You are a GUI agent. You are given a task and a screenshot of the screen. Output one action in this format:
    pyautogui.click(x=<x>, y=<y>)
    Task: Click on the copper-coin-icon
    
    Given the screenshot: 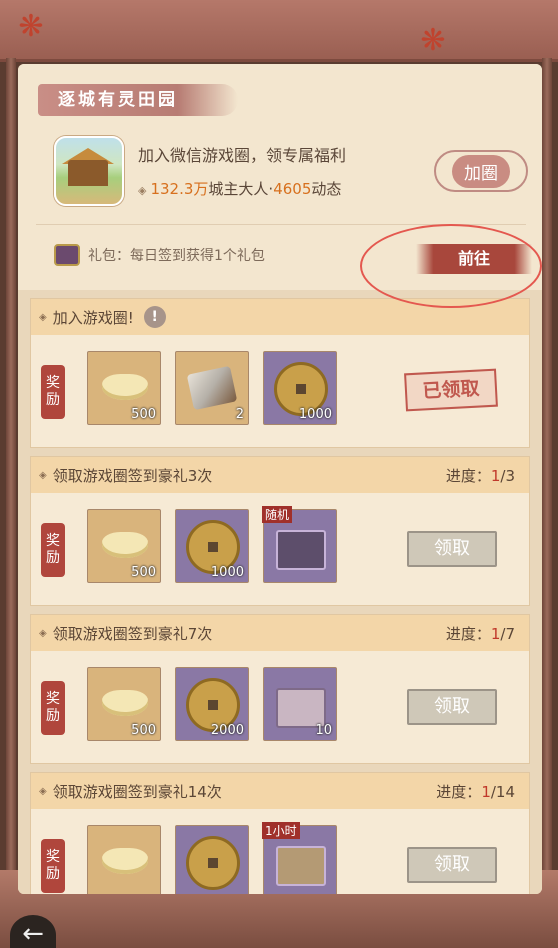 What is the action you would take?
    pyautogui.click(x=213, y=863)
    